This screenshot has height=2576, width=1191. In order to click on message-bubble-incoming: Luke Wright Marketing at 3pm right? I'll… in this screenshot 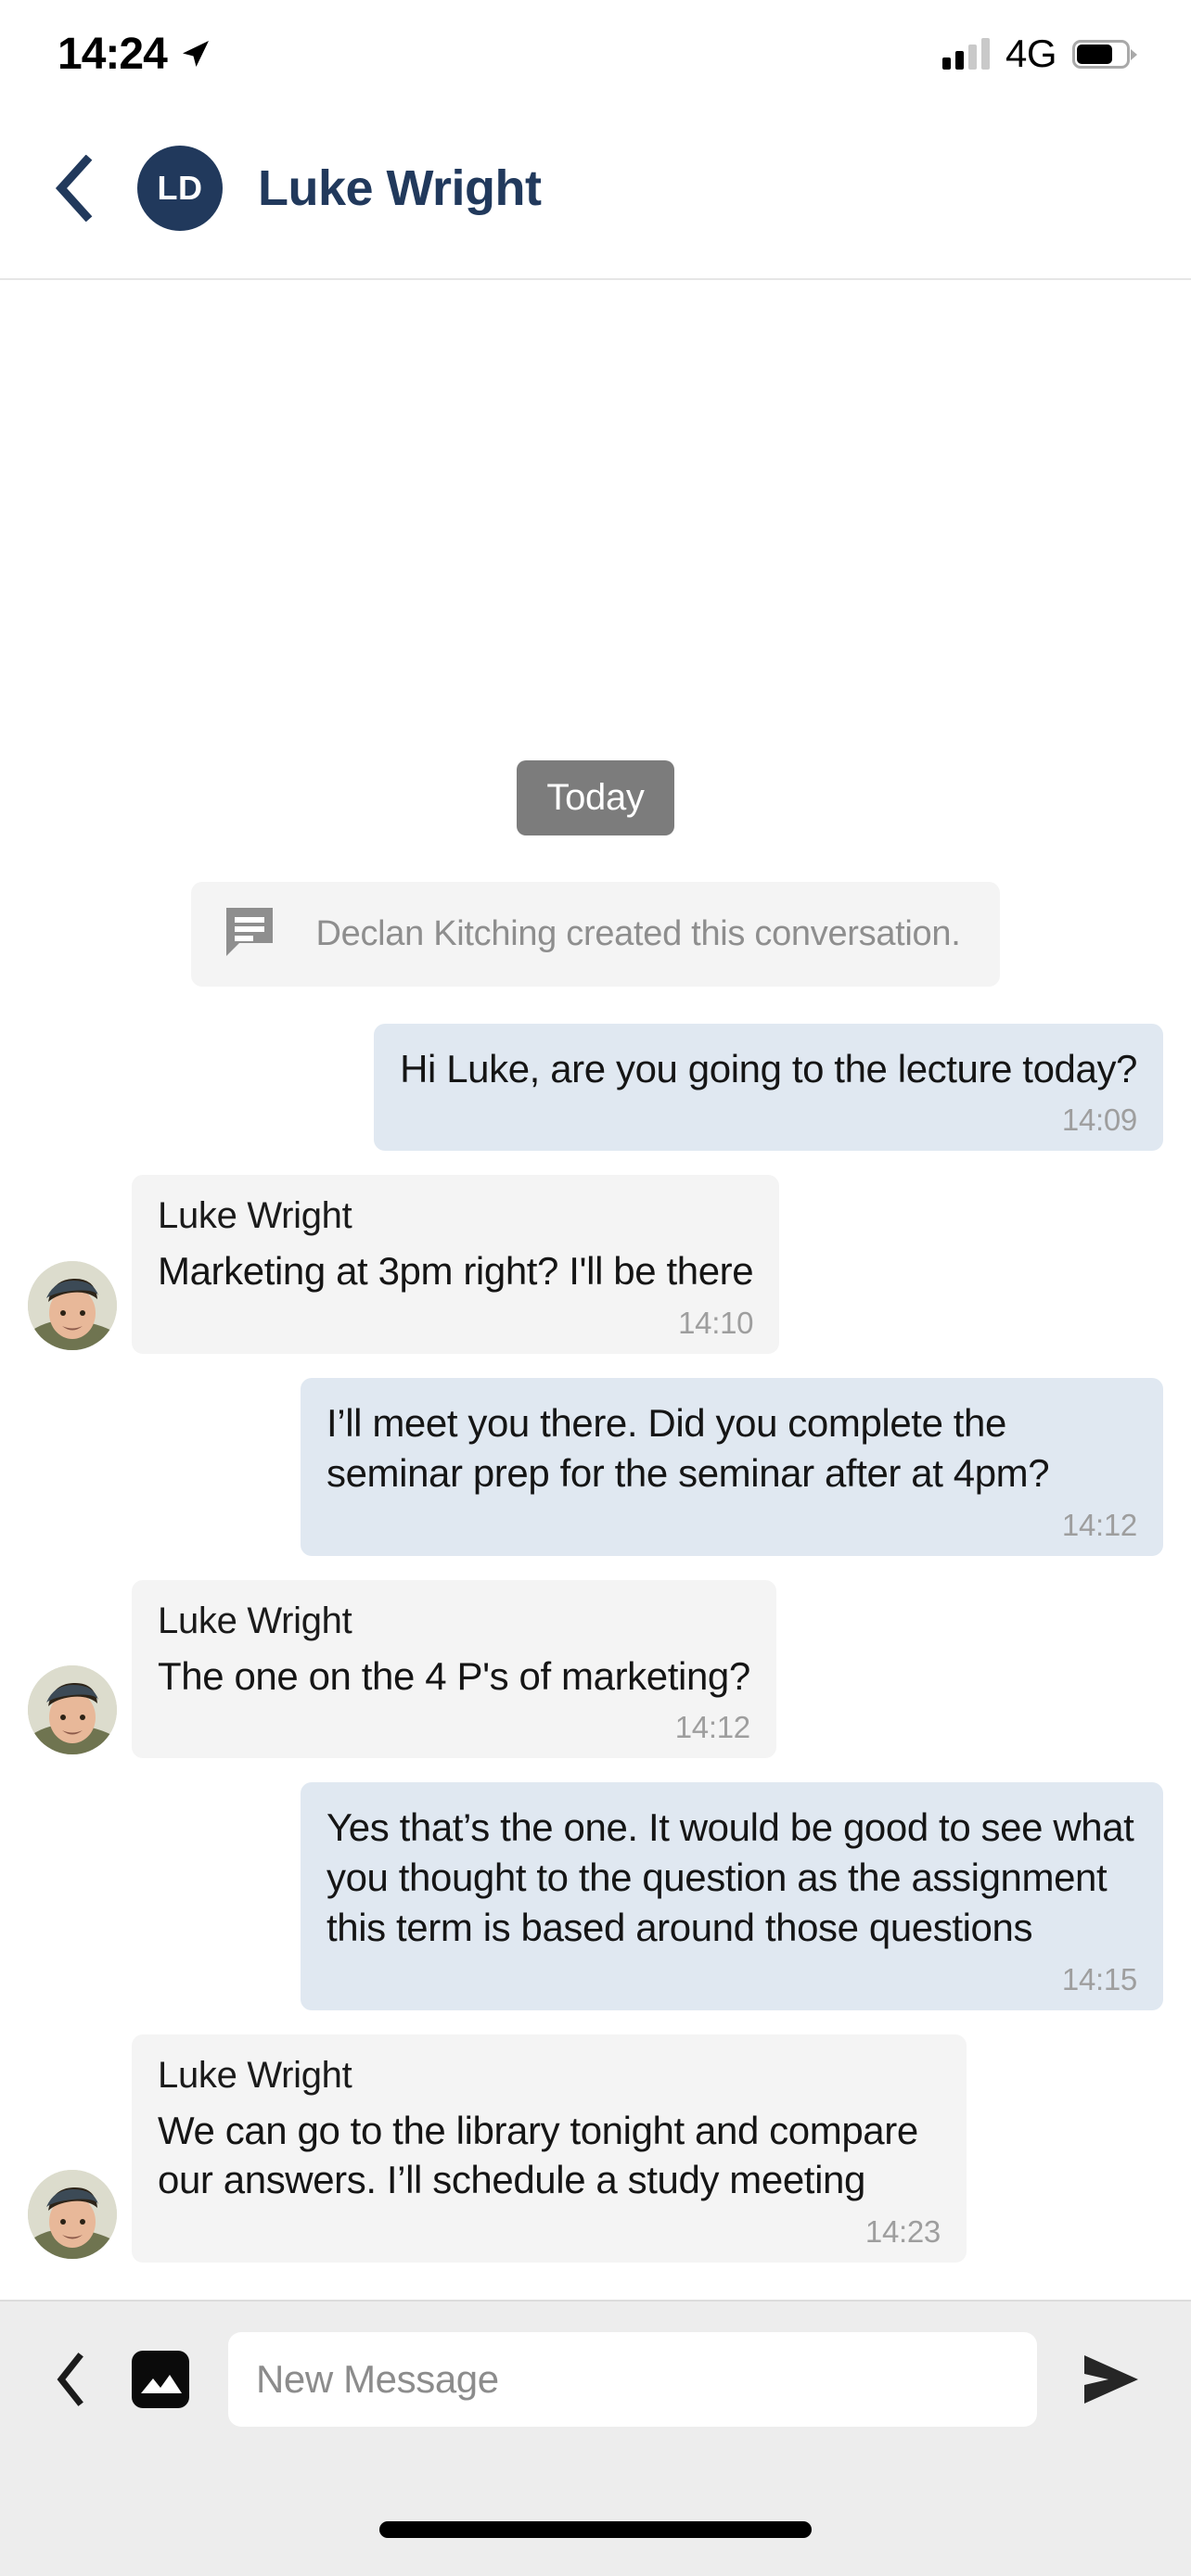, I will do `click(456, 1264)`.